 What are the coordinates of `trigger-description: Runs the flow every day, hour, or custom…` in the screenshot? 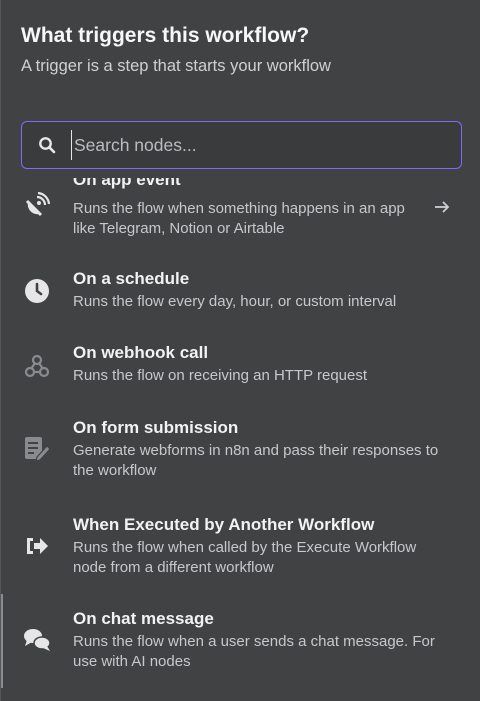 It's located at (235, 301).